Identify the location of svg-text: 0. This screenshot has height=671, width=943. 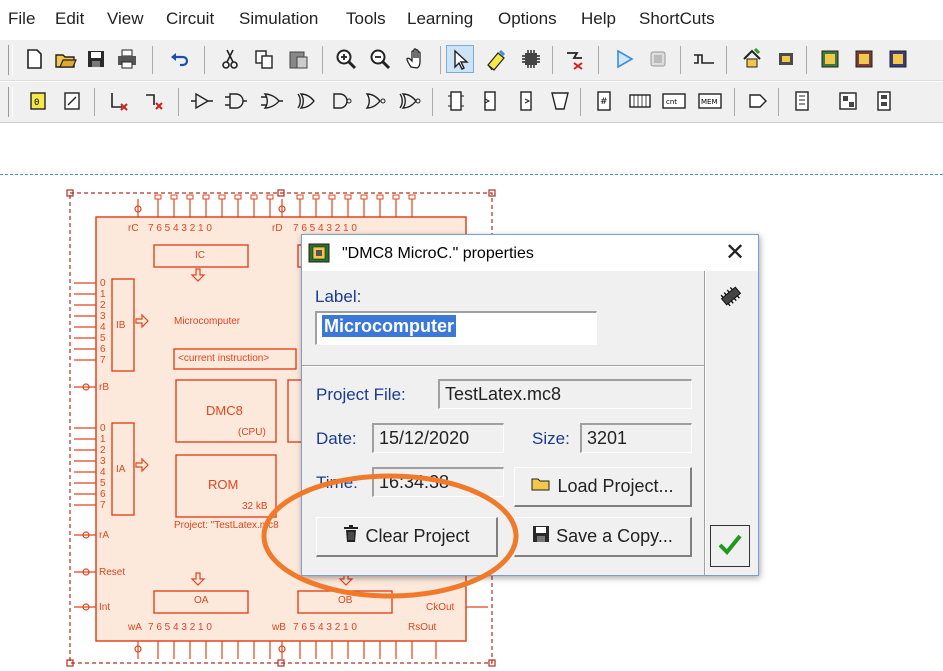
(36, 103).